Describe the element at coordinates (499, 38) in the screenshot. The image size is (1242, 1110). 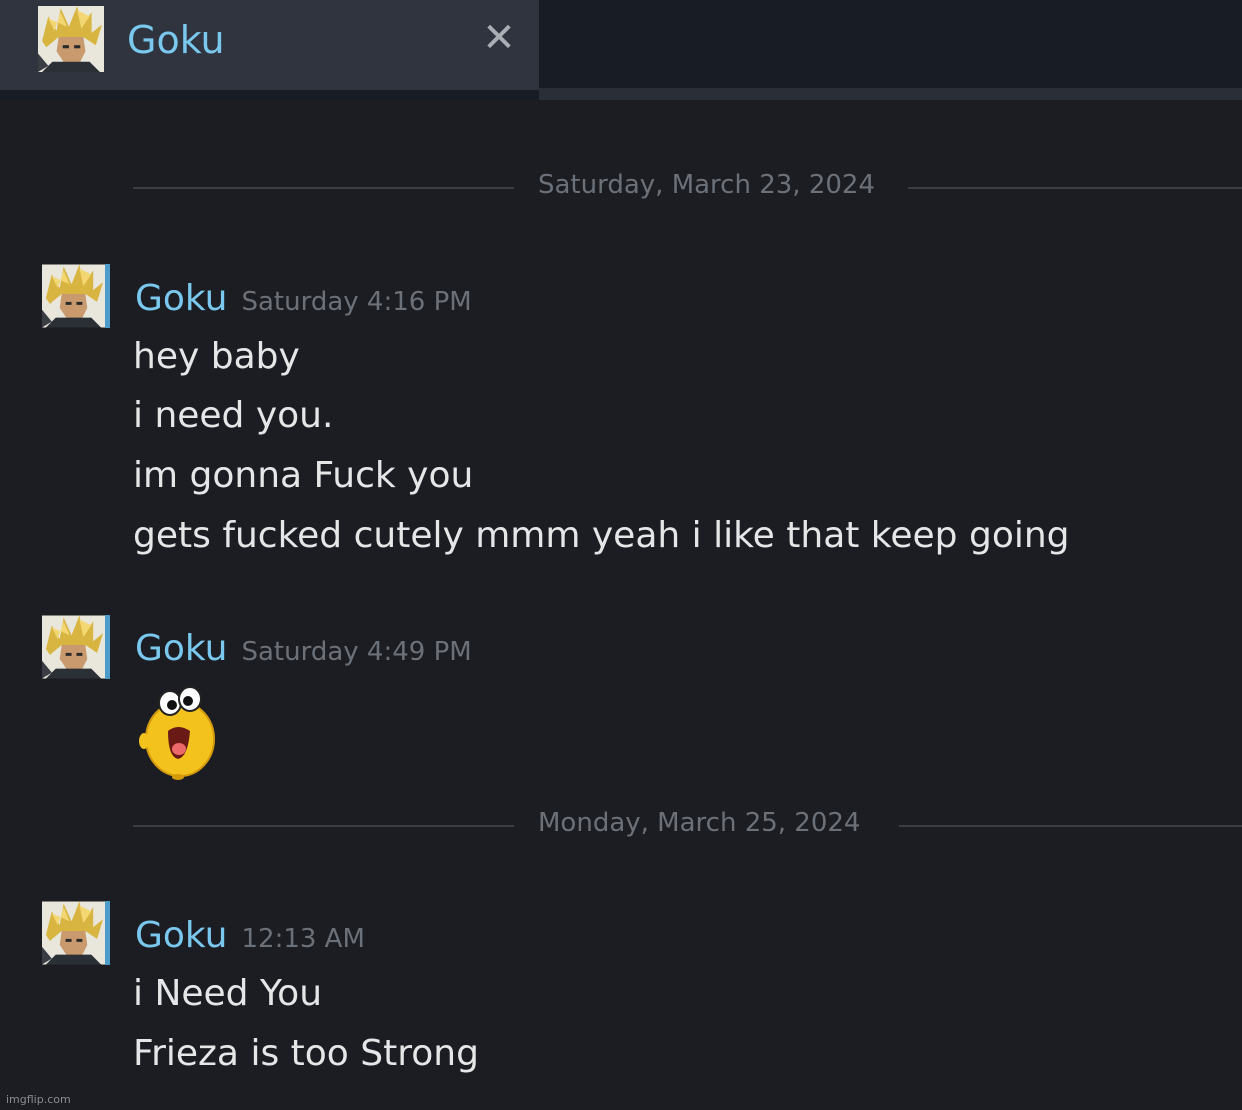
I see `close-icon: ✕` at that location.